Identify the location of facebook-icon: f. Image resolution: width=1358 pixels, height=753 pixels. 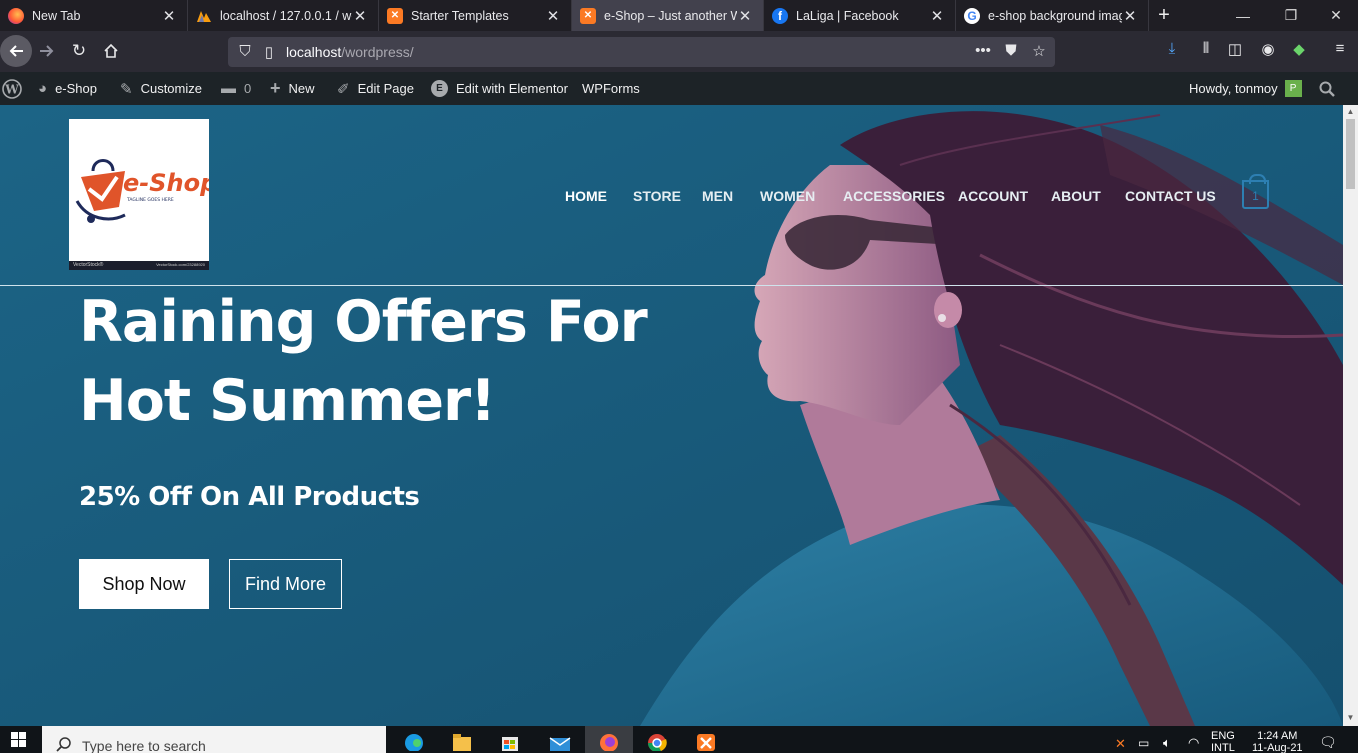
(780, 15).